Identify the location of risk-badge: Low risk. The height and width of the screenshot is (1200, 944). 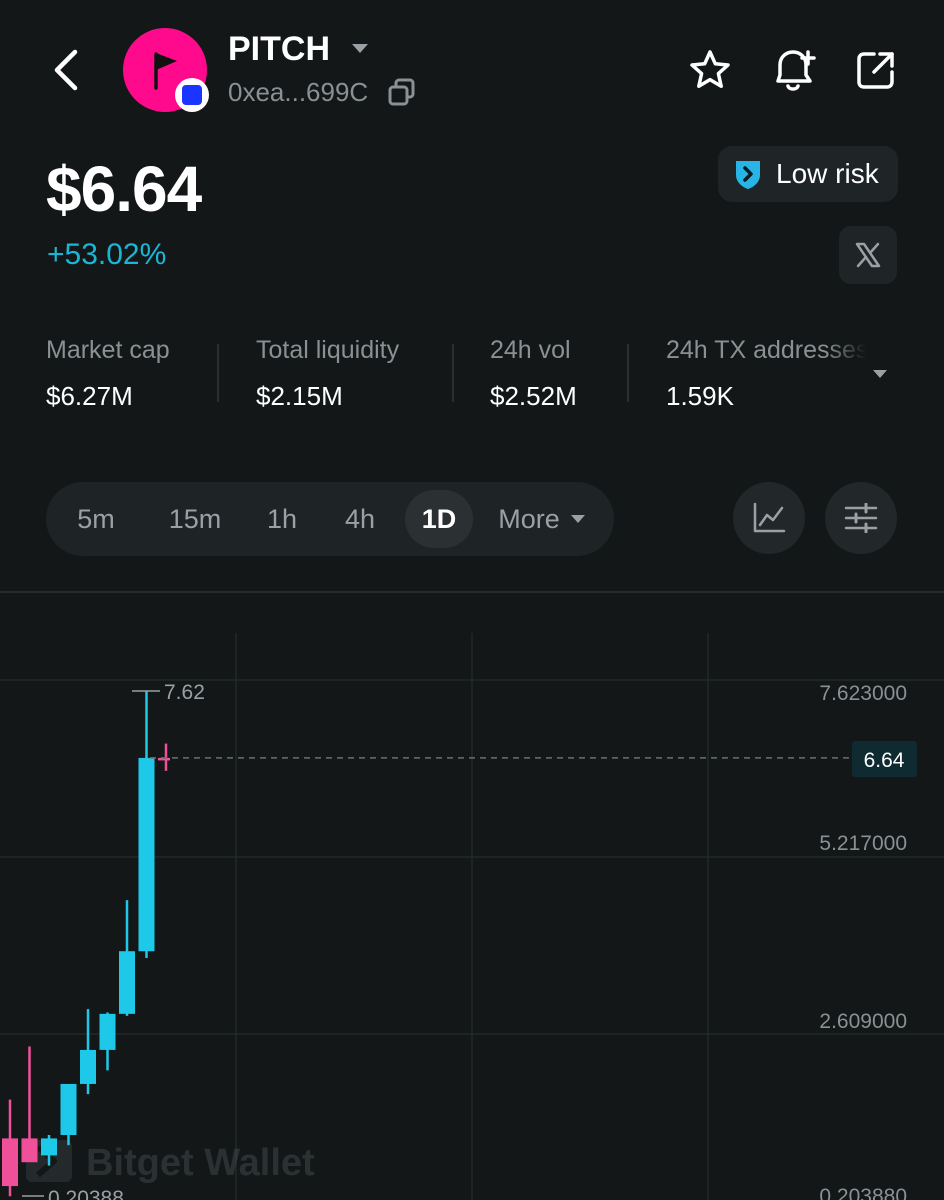
(808, 174).